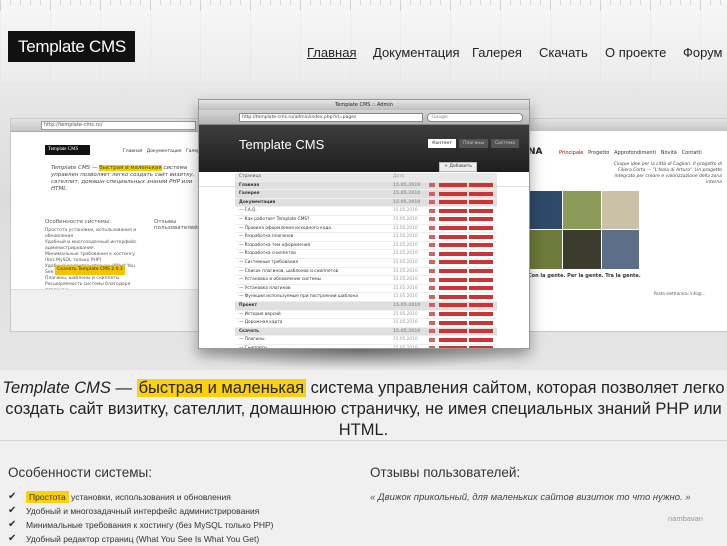  What do you see at coordinates (113, 125) in the screenshot?
I see `browser-toolbar: http://template-cms.ru/` at bounding box center [113, 125].